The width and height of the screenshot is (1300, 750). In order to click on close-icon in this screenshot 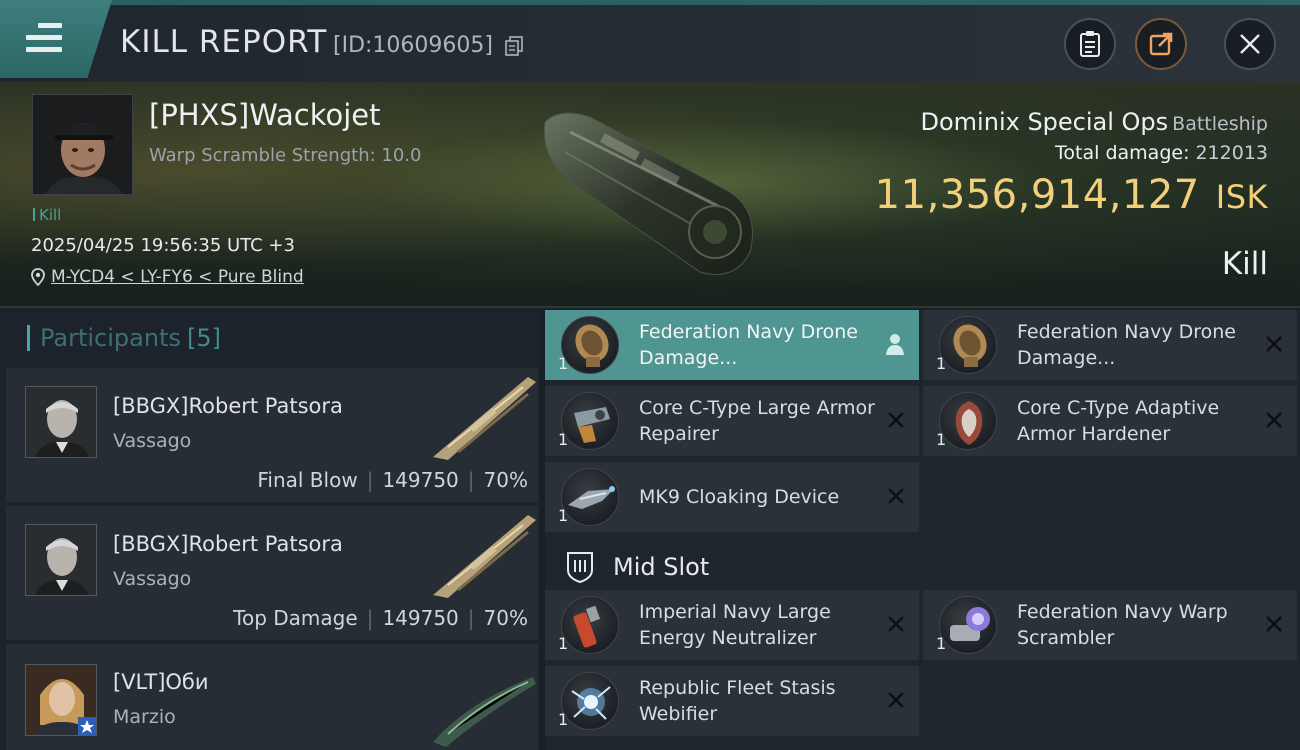, I will do `click(1250, 44)`.